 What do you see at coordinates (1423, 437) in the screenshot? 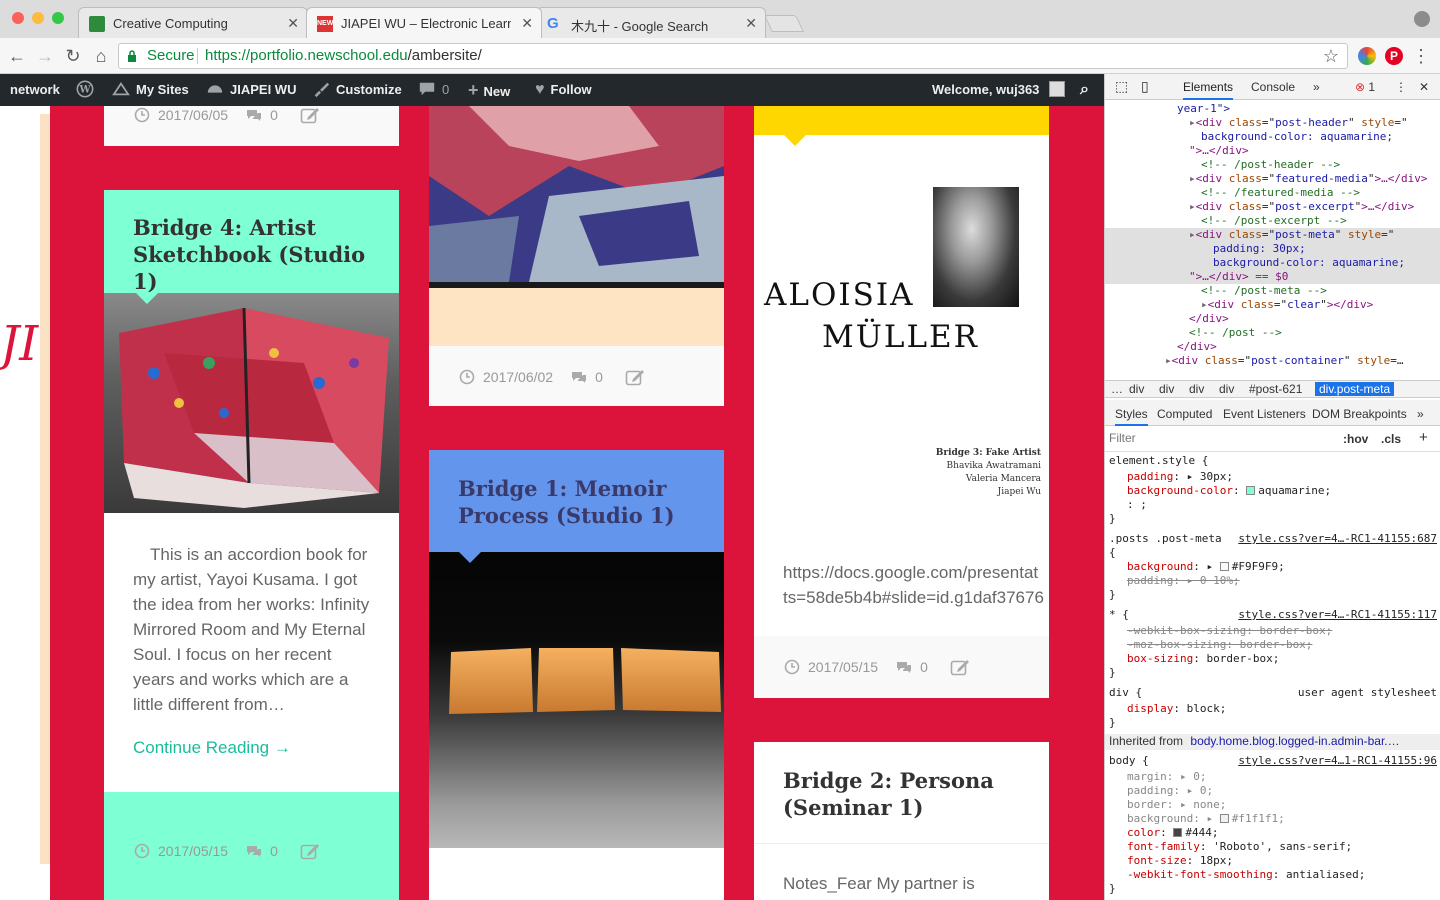
I see `add-rule-icon: +` at bounding box center [1423, 437].